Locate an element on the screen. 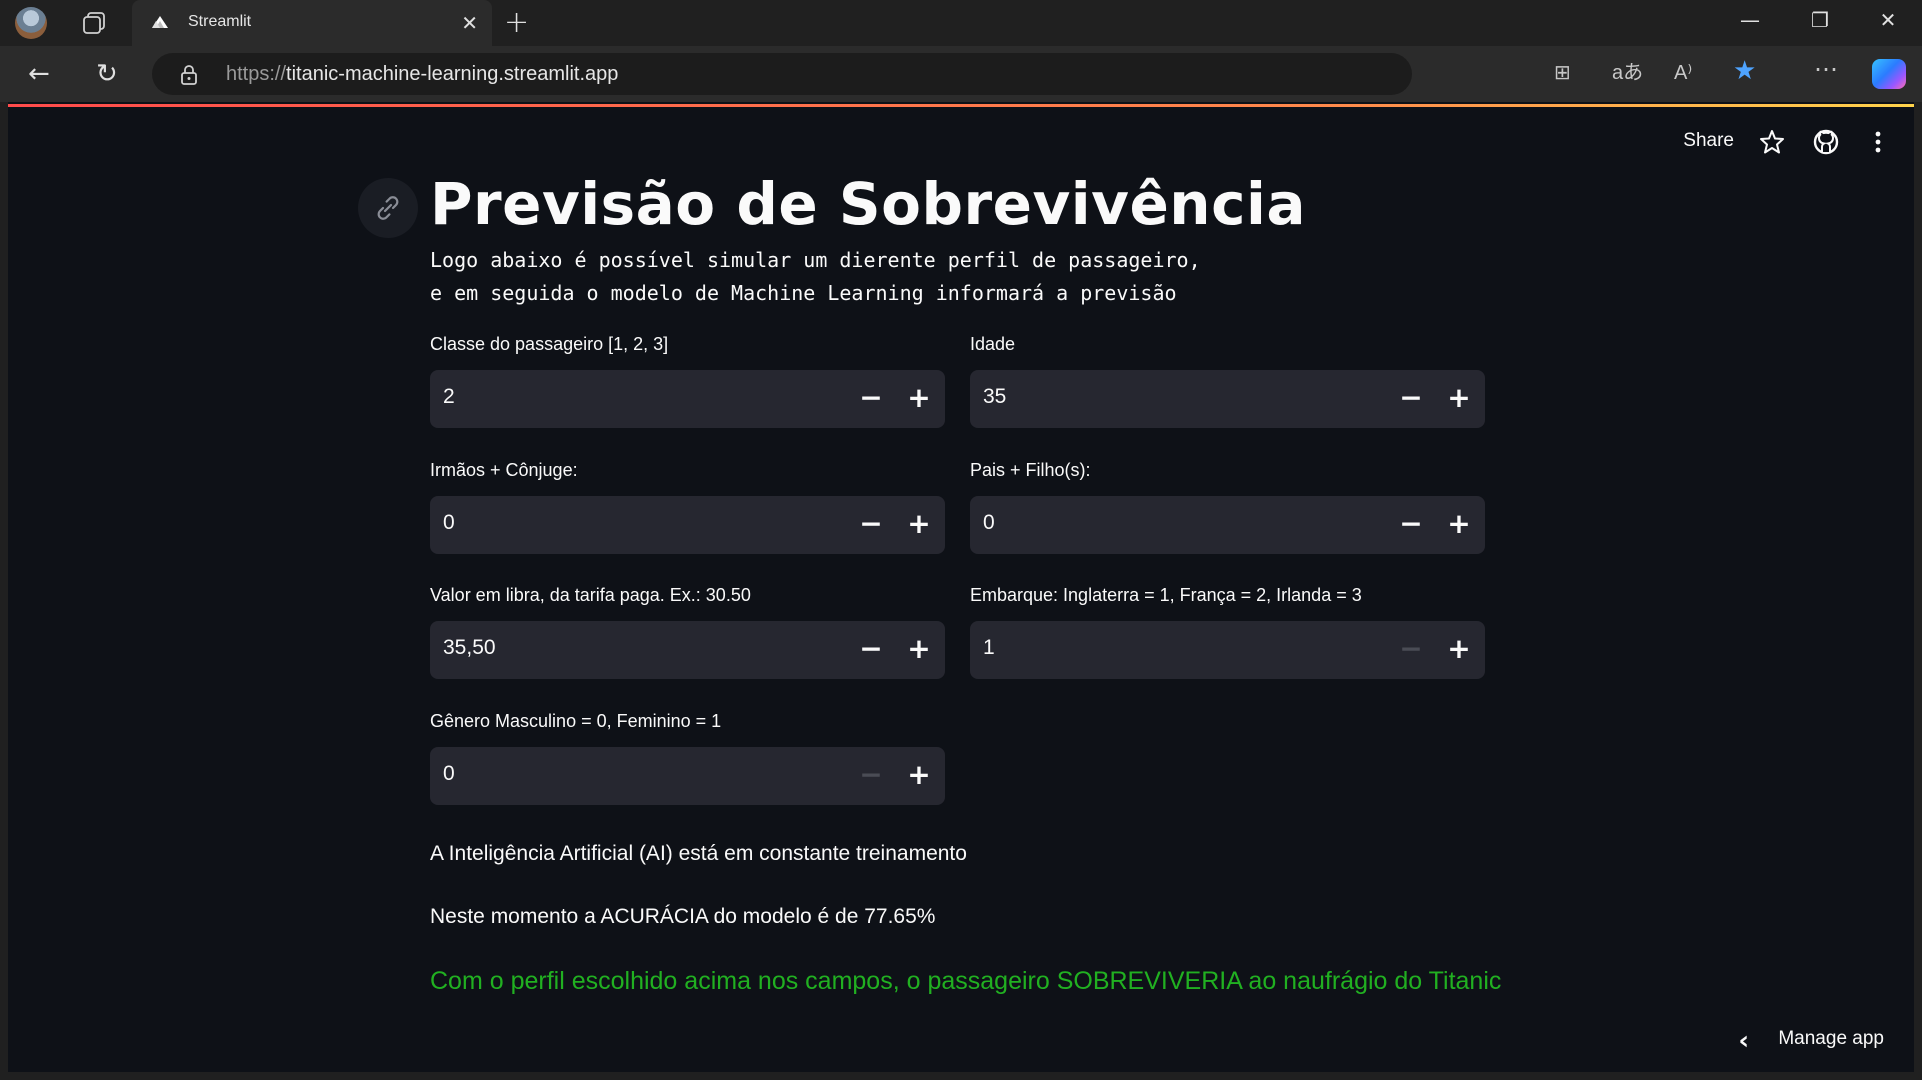 The height and width of the screenshot is (1080, 1922). field-siblings-spouse: Irmãos + Cônjuge: 0 − + is located at coordinates (687, 506).